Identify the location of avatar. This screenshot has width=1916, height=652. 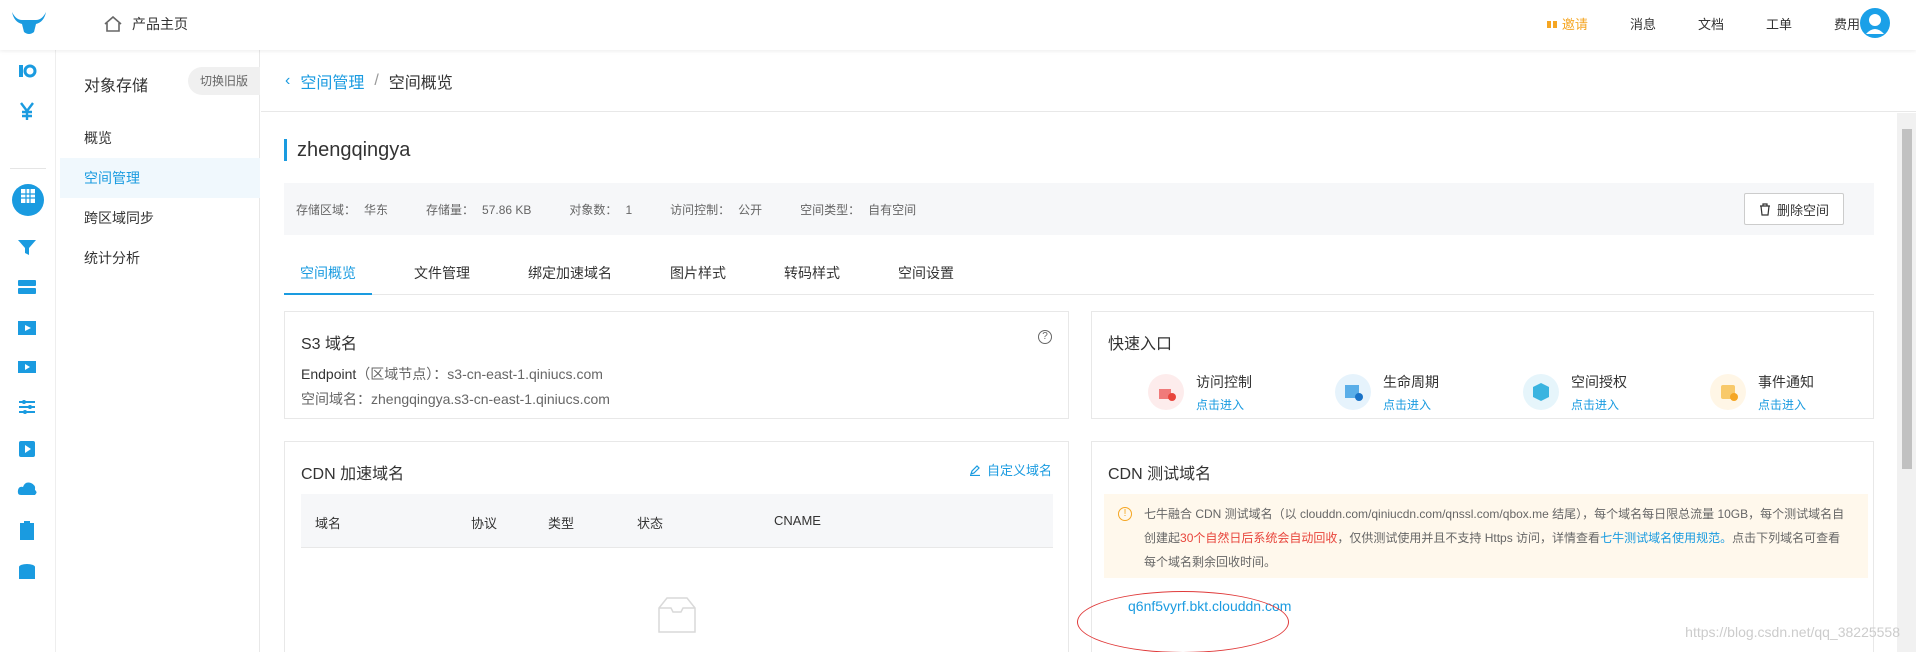
(1875, 23).